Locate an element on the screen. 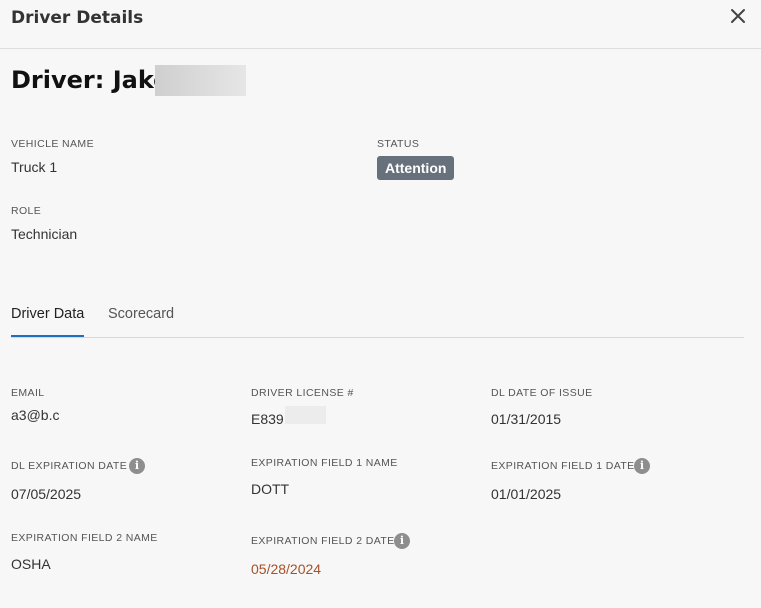 The image size is (761, 608). expiration-field-2-date-label: EXPIRATION FIELD 2 DATE is located at coordinates (323, 541).